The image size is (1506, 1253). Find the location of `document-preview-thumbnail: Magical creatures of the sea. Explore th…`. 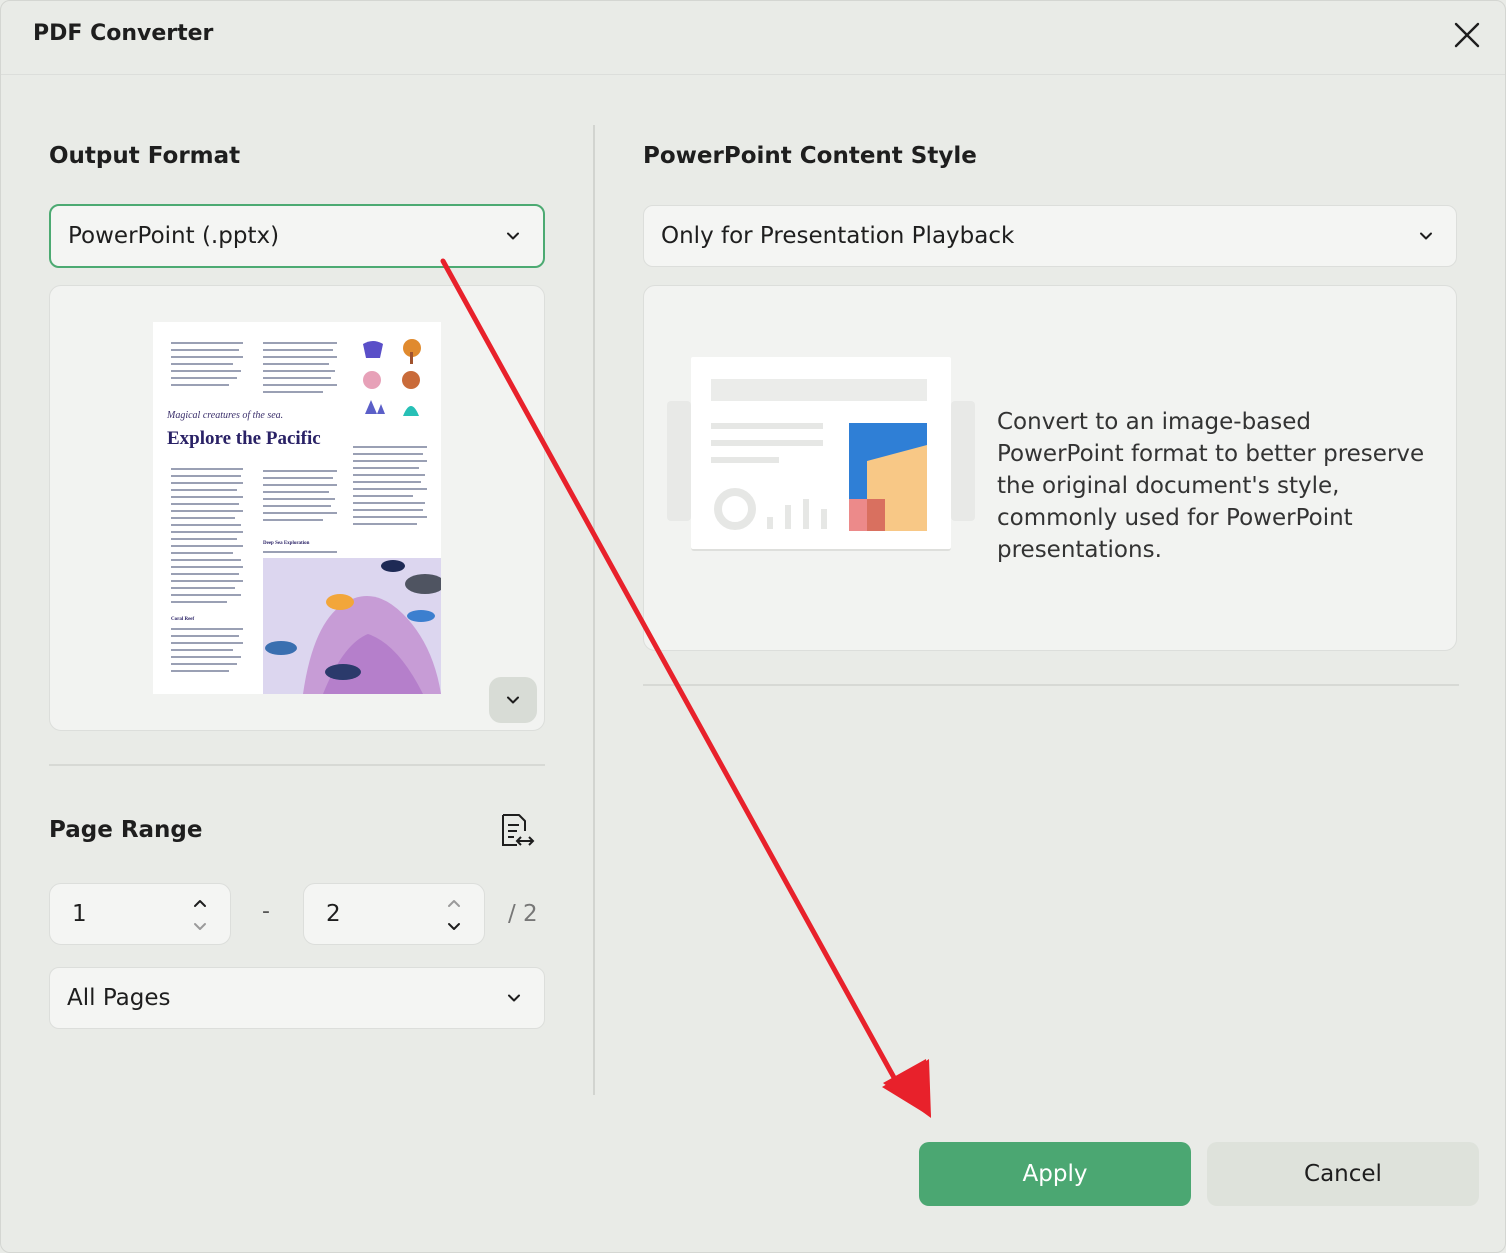

document-preview-thumbnail: Magical creatures of the sea. Explore th… is located at coordinates (297, 508).